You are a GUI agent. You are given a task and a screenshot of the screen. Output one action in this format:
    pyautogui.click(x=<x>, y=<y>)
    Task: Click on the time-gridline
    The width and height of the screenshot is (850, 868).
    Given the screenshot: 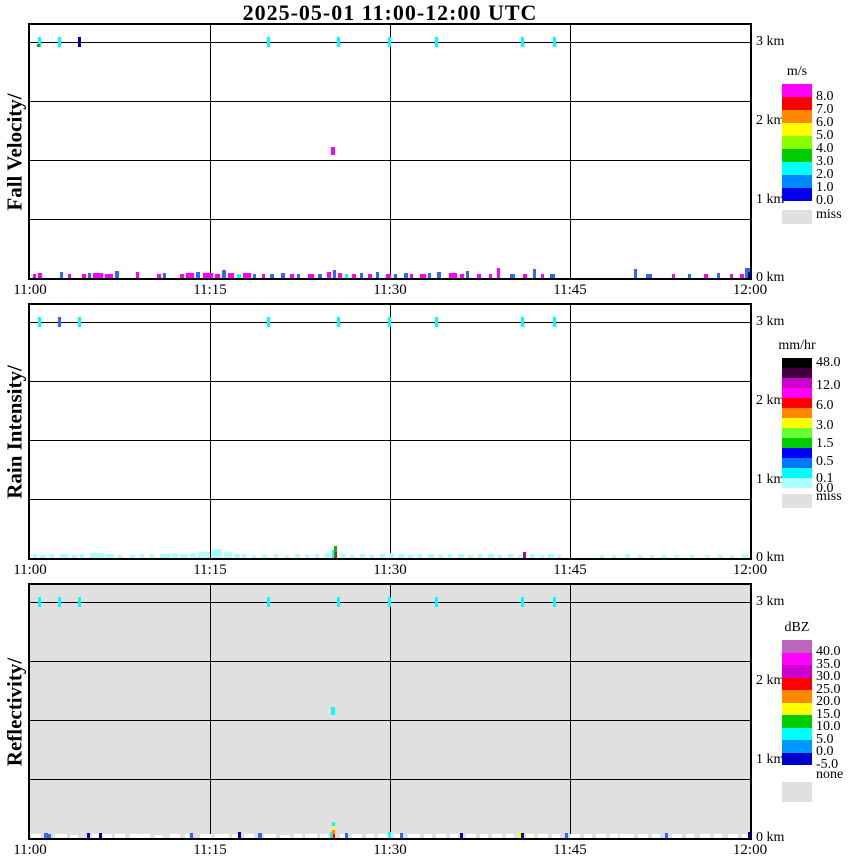 What is the action you would take?
    pyautogui.click(x=570, y=151)
    